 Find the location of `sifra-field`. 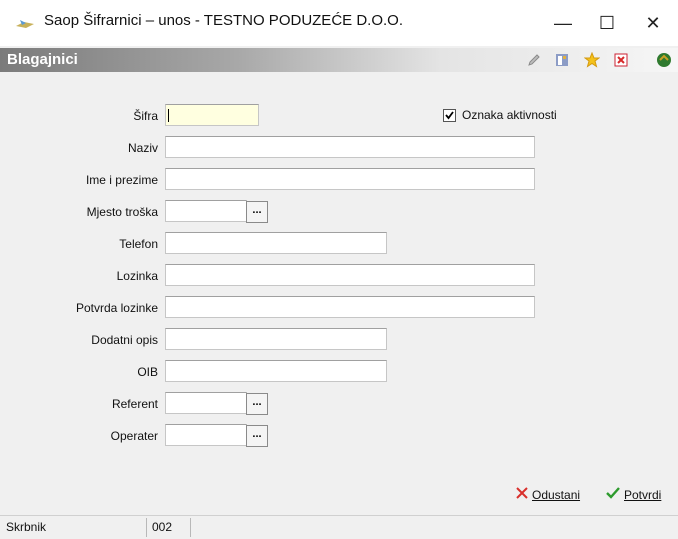

sifra-field is located at coordinates (212, 115).